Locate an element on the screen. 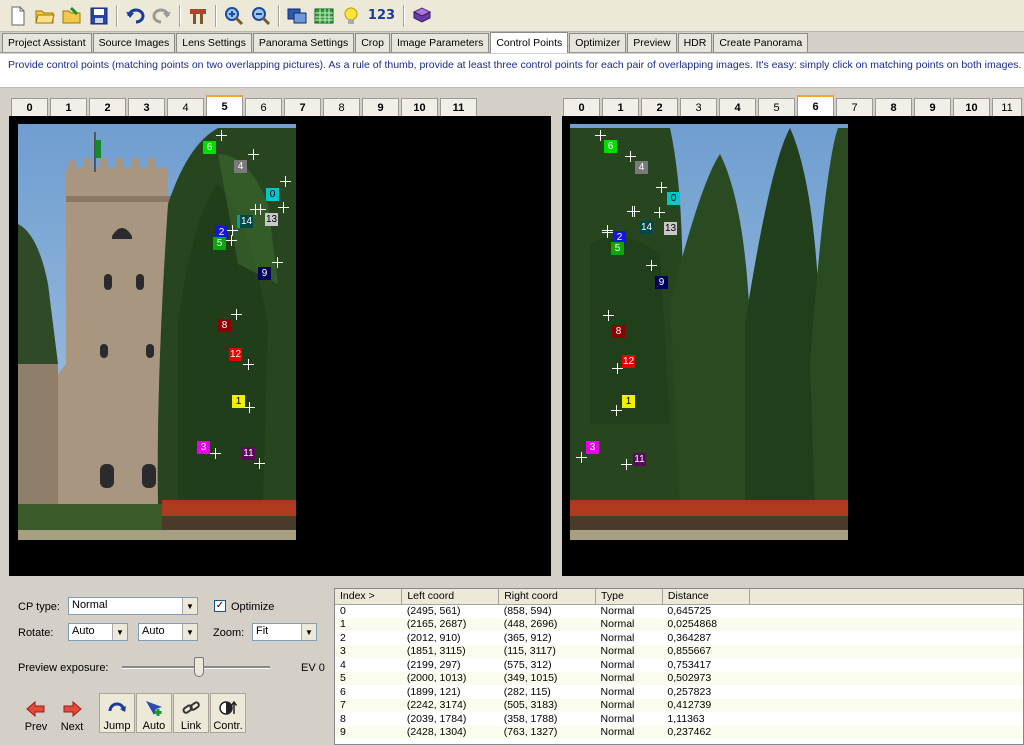 This screenshot has height=745, width=1024. left-image-tab-7: 7 is located at coordinates (302, 107).